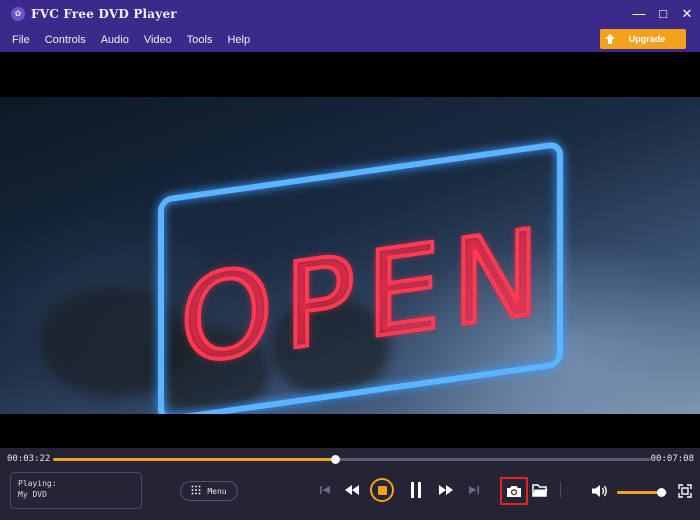 This screenshot has height=520, width=700. What do you see at coordinates (238, 40) in the screenshot?
I see `menu-item-help: Help` at bounding box center [238, 40].